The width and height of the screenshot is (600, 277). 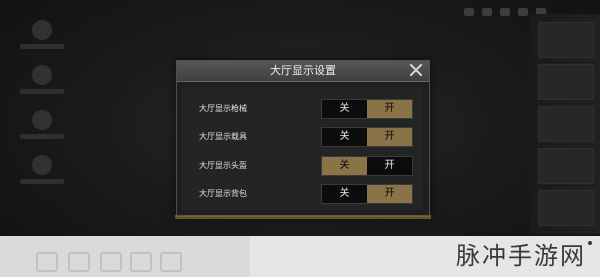 I want to click on watermark-dot, so click(x=590, y=243).